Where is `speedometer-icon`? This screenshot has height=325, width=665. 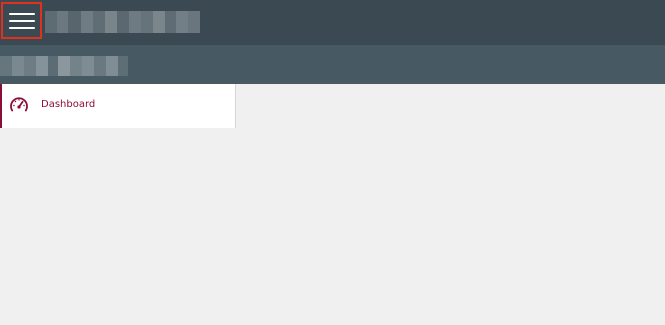
speedometer-icon is located at coordinates (19, 105).